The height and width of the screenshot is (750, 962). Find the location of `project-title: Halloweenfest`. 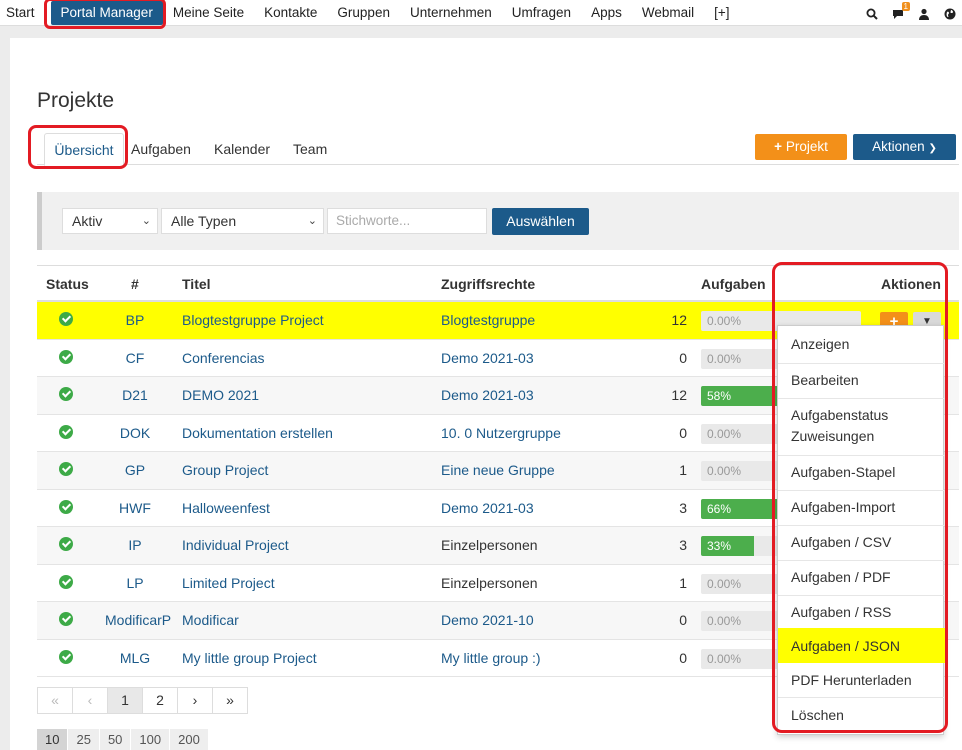

project-title: Halloweenfest is located at coordinates (226, 508).